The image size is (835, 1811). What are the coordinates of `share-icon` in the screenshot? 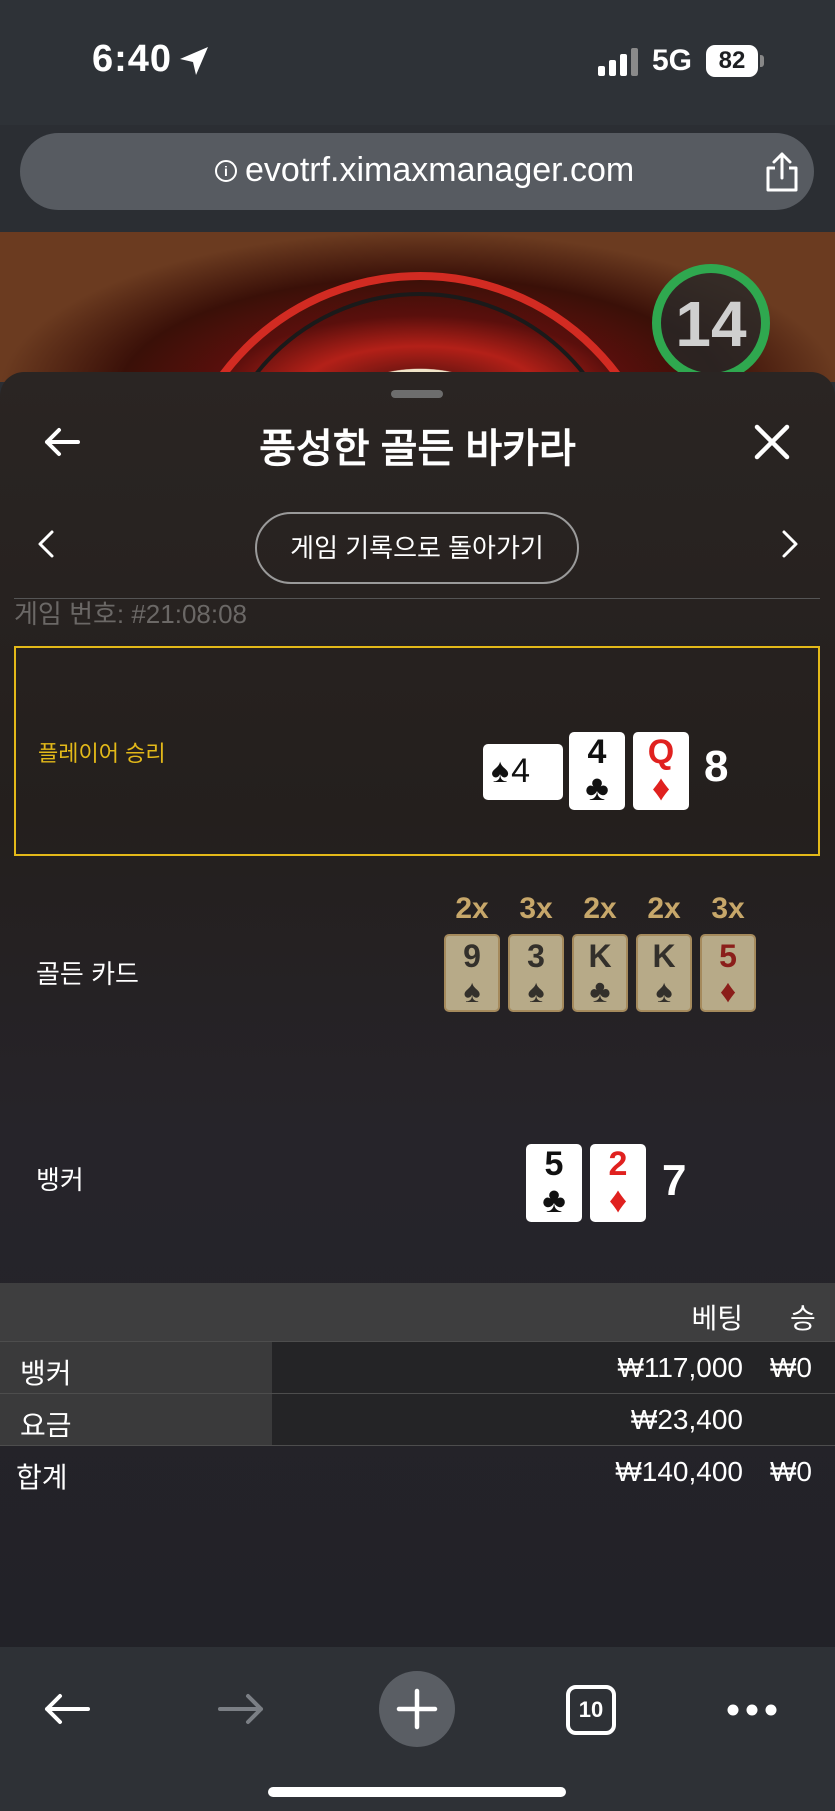 It's located at (782, 172).